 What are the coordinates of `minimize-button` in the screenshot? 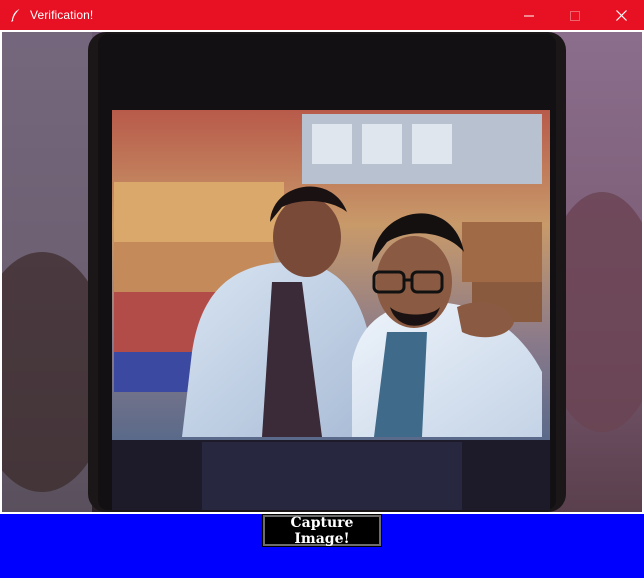 It's located at (529, 15).